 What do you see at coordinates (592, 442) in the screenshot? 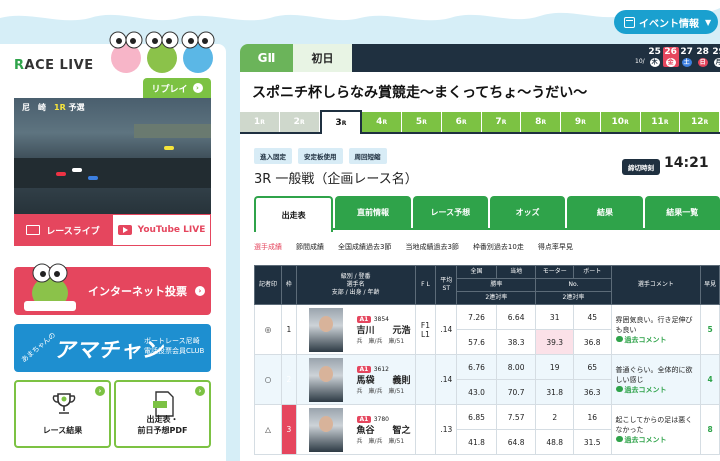
I see `cell-boat-quinella: 31.5` at bounding box center [592, 442].